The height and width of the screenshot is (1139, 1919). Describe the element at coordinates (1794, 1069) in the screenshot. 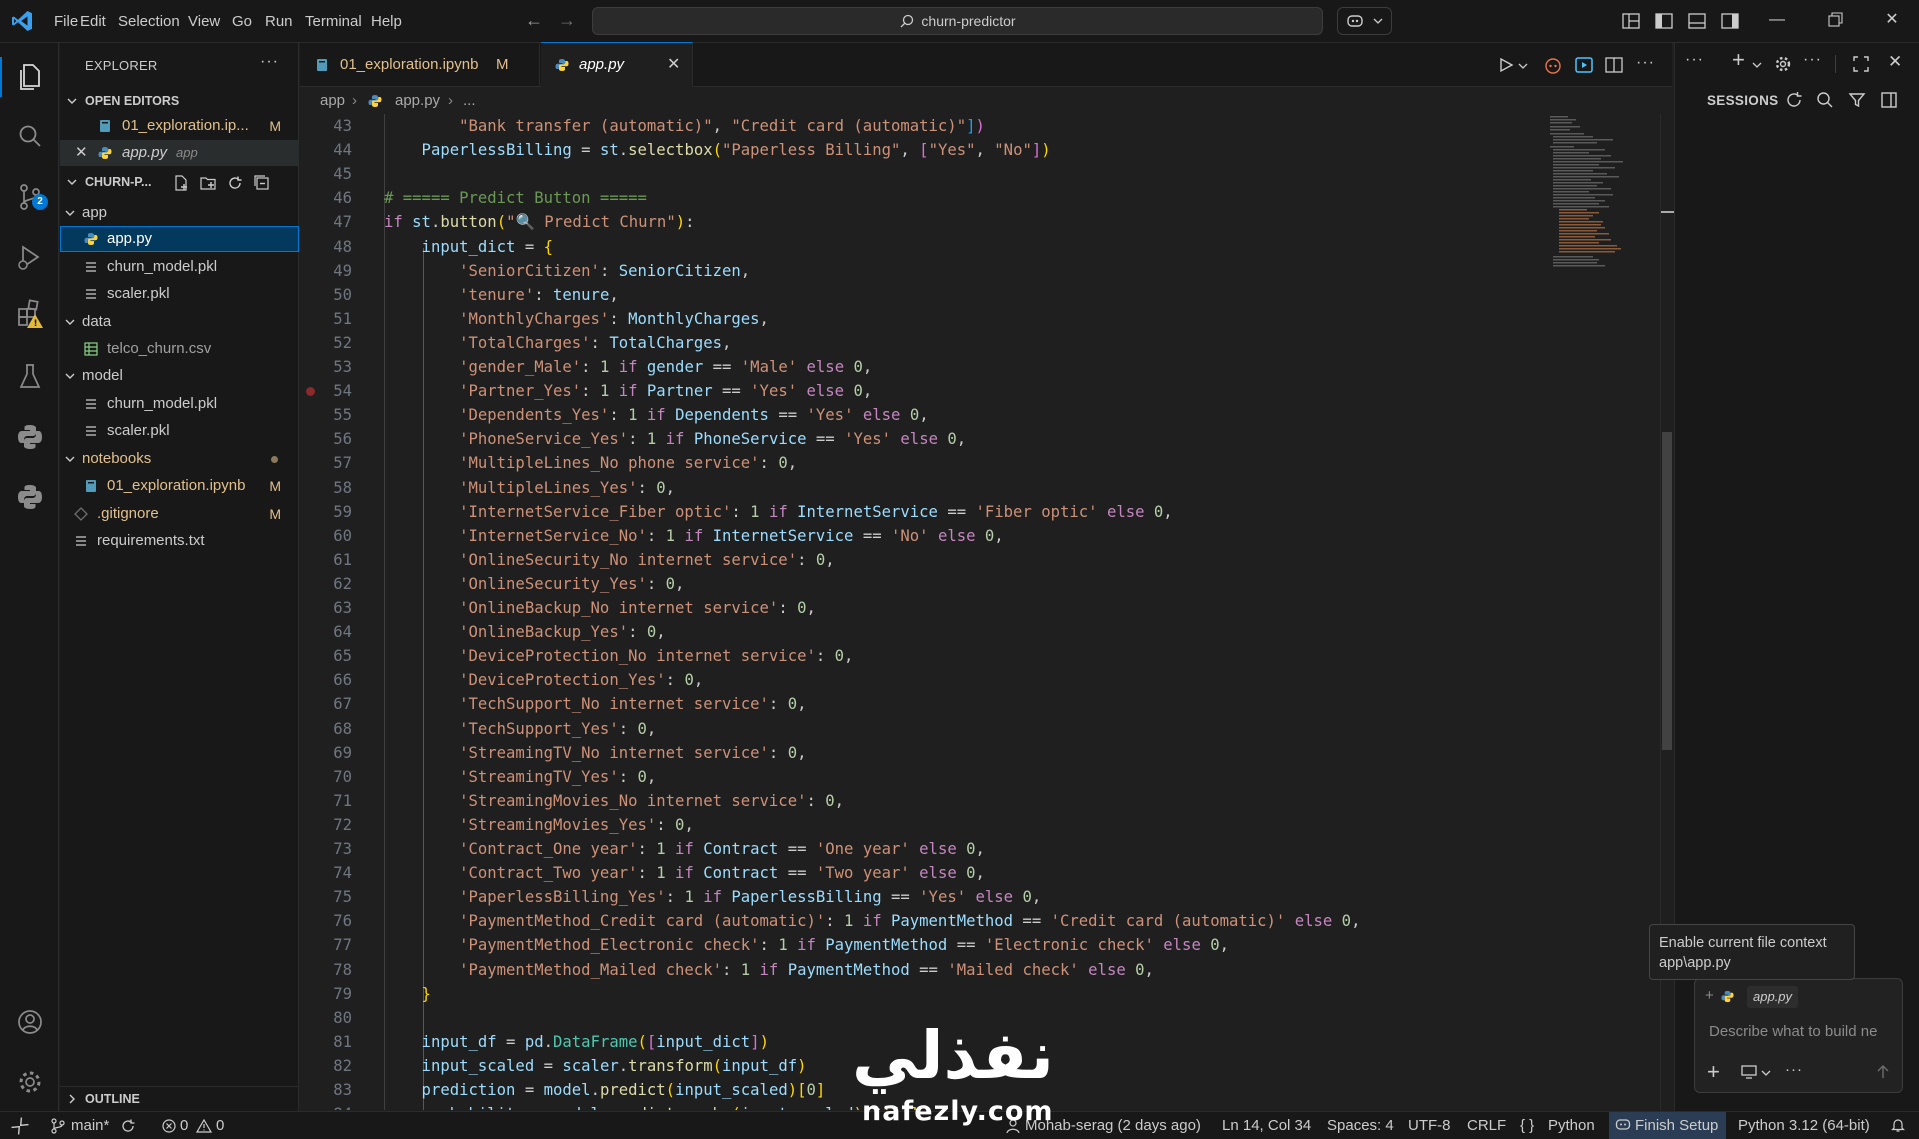

I see `chat-more-icon: ···` at that location.